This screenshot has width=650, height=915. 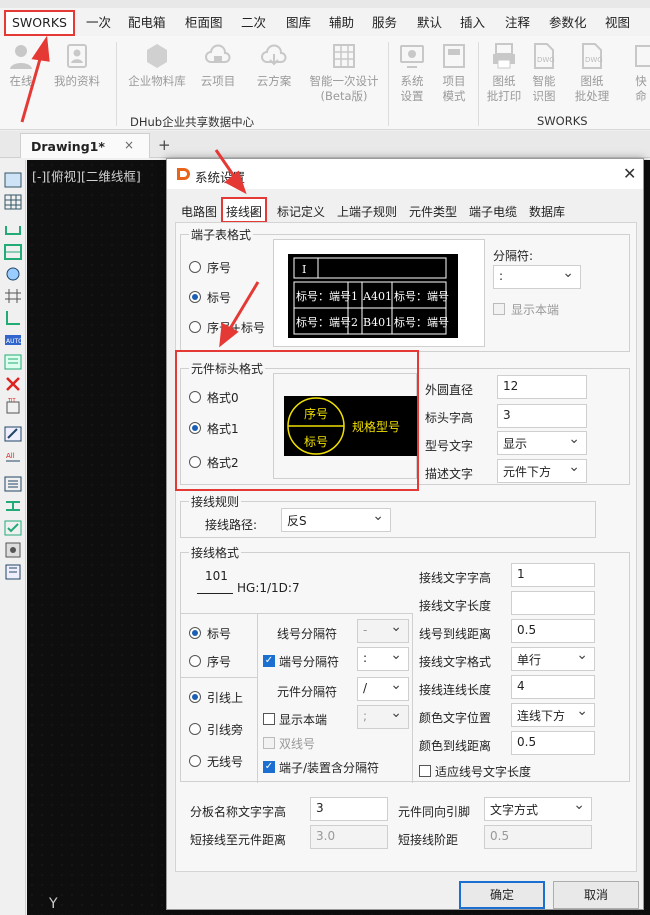 I want to click on system-settings-button: 系统 设置, so click(x=412, y=73).